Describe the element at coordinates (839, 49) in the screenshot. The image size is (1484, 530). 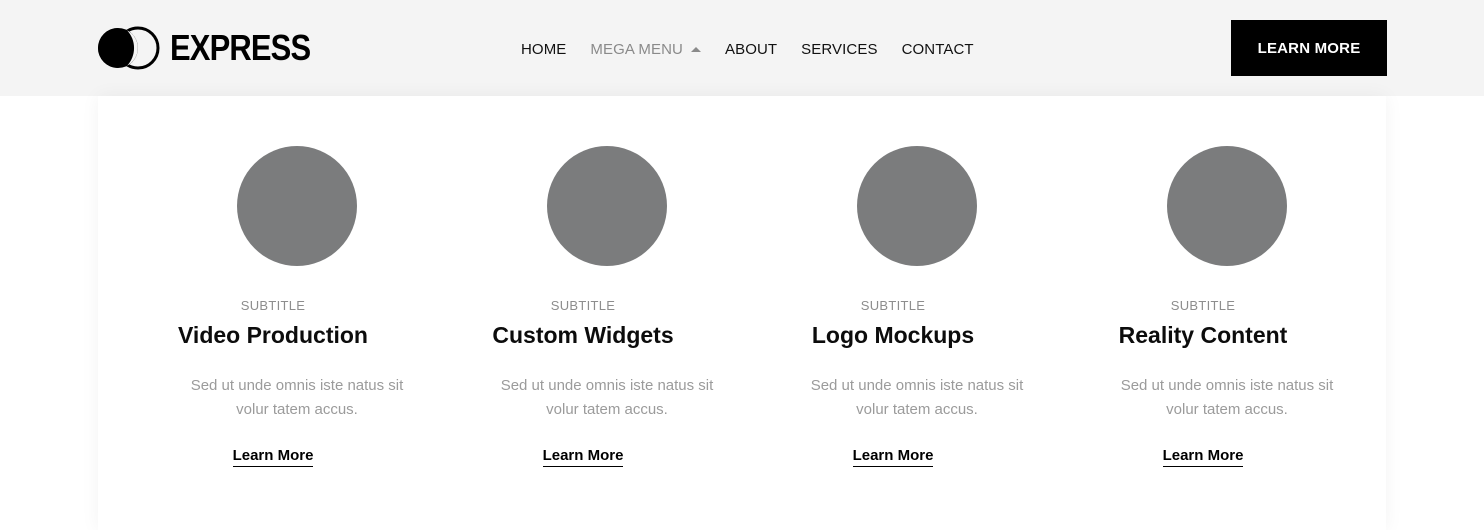
I see `nav-item-services: SERVICES` at that location.